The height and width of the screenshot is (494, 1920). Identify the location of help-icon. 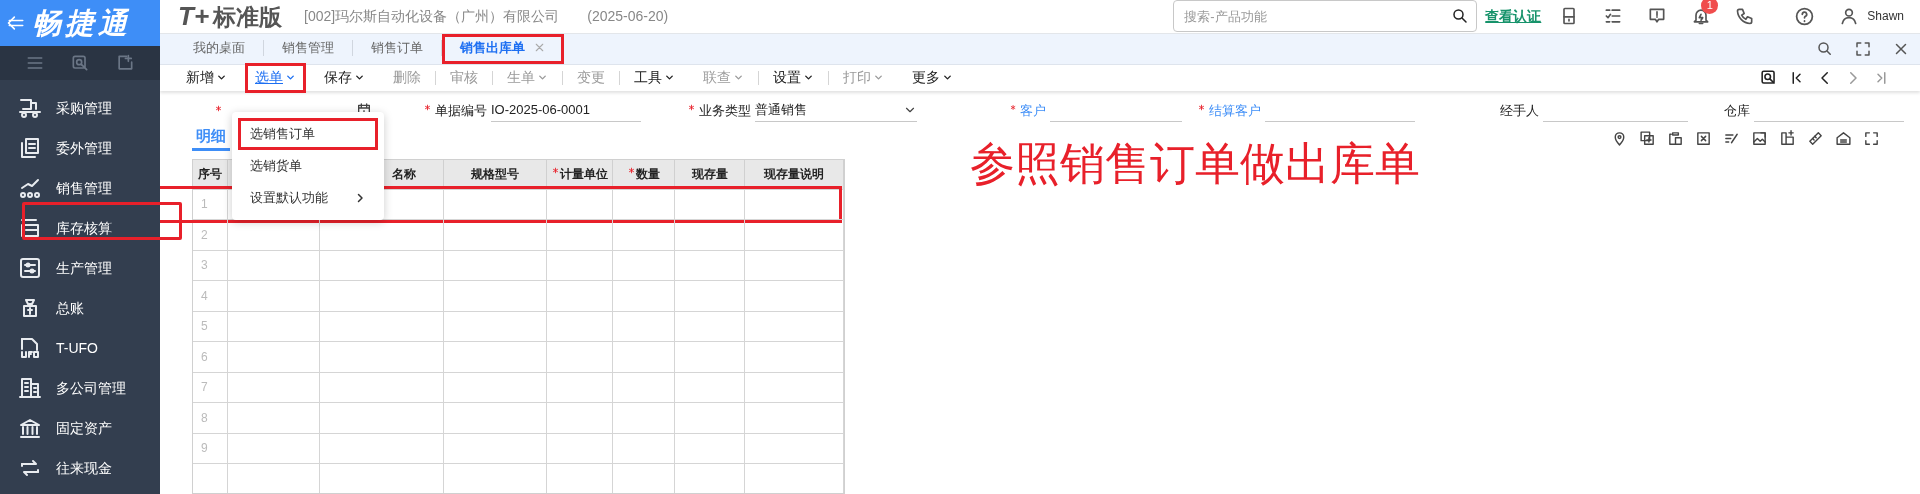
(1805, 16).